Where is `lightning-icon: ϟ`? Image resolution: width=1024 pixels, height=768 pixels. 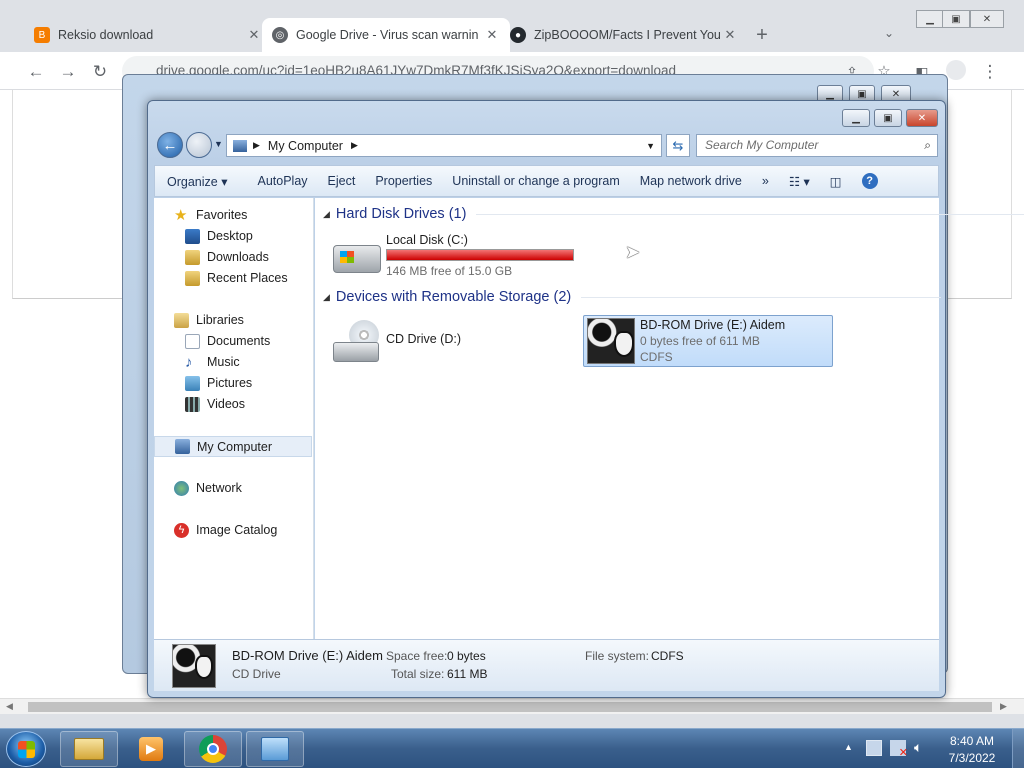
lightning-icon: ϟ is located at coordinates (181, 530).